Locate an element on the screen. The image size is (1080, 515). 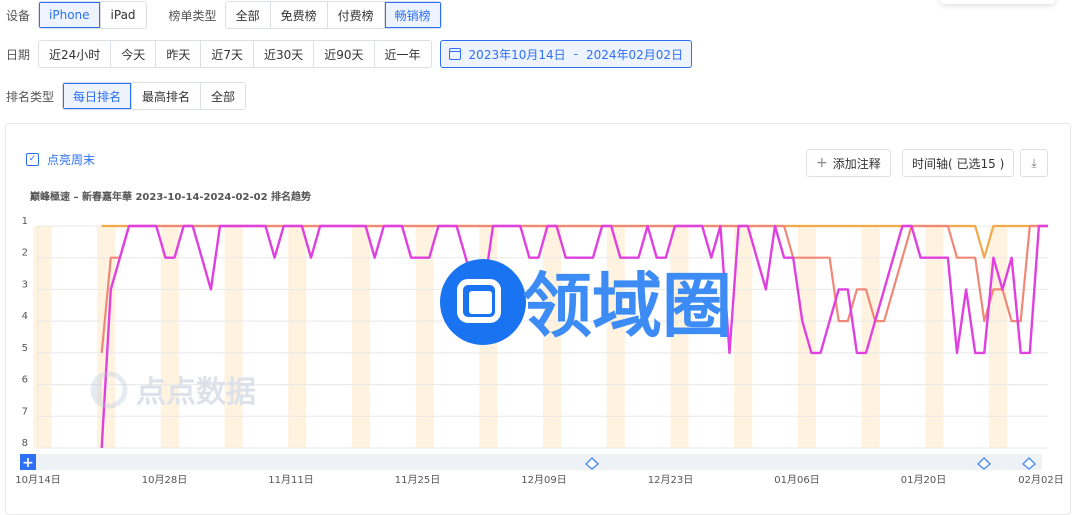
y-tick-label: 2 is located at coordinates (25, 253).